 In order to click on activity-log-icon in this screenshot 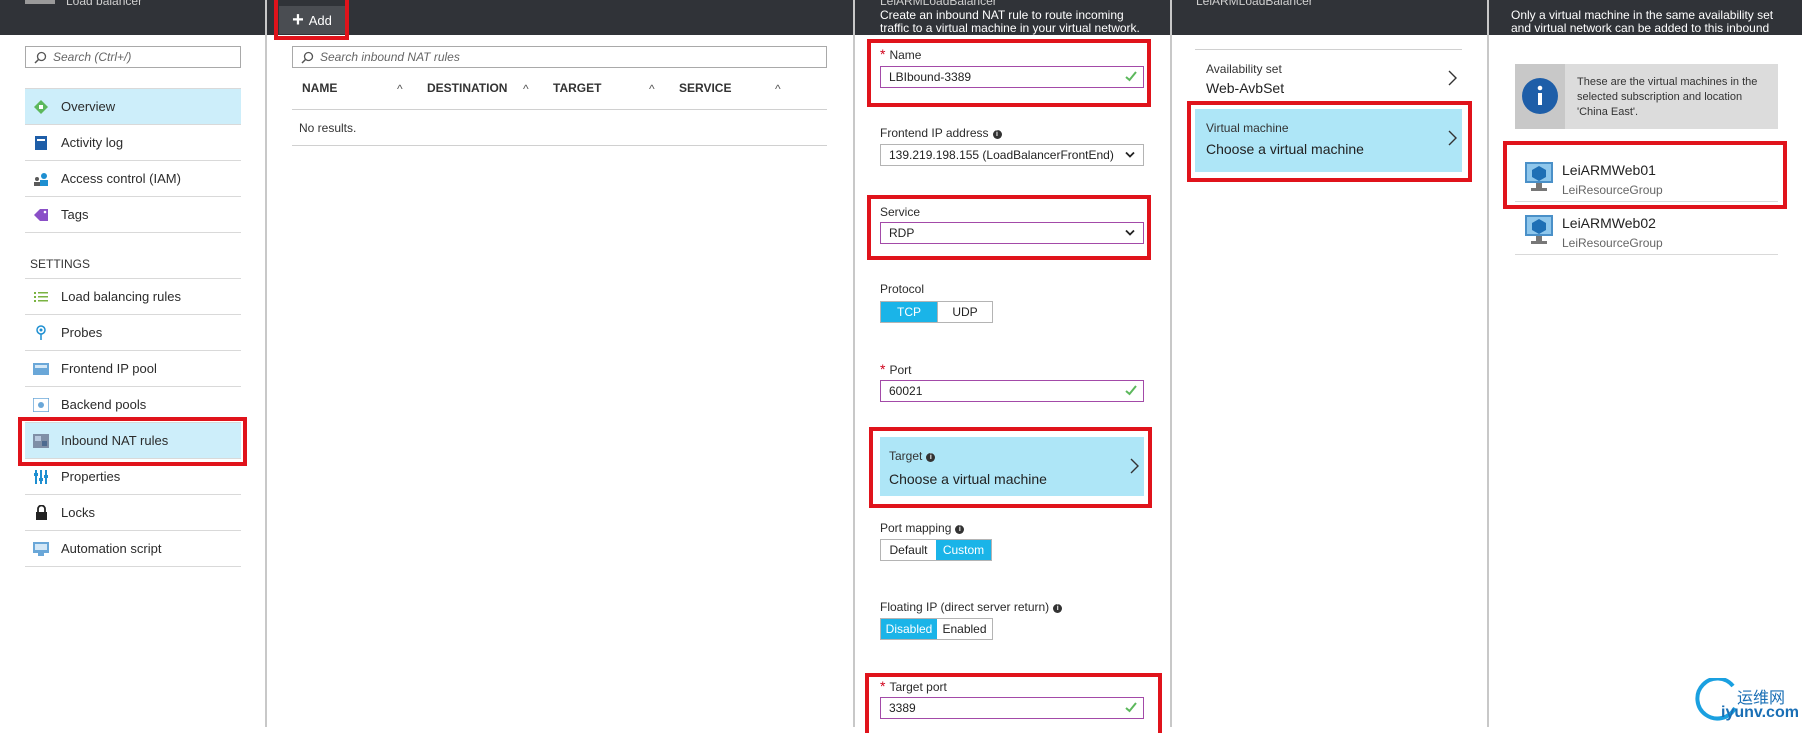, I will do `click(41, 143)`.